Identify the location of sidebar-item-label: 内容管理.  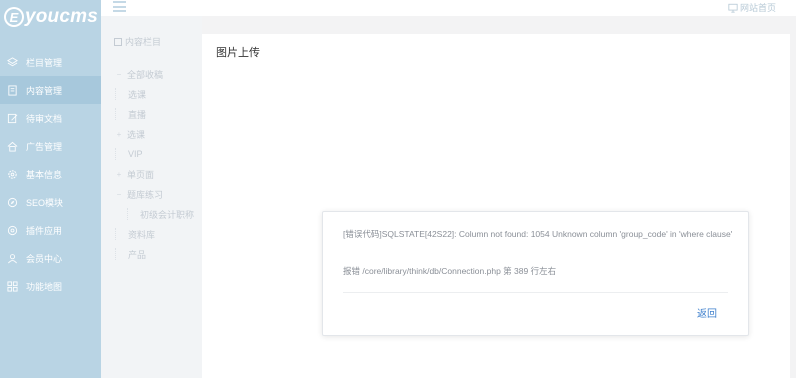
(44, 90).